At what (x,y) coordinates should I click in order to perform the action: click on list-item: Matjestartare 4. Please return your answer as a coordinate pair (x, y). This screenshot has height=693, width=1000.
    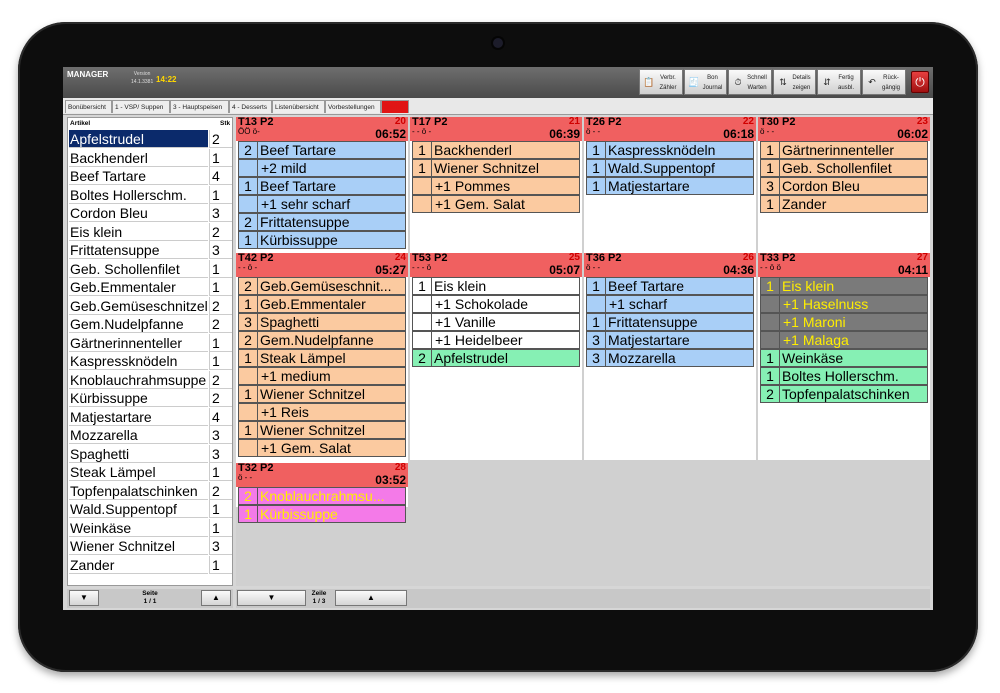
    Looking at the image, I should click on (150, 416).